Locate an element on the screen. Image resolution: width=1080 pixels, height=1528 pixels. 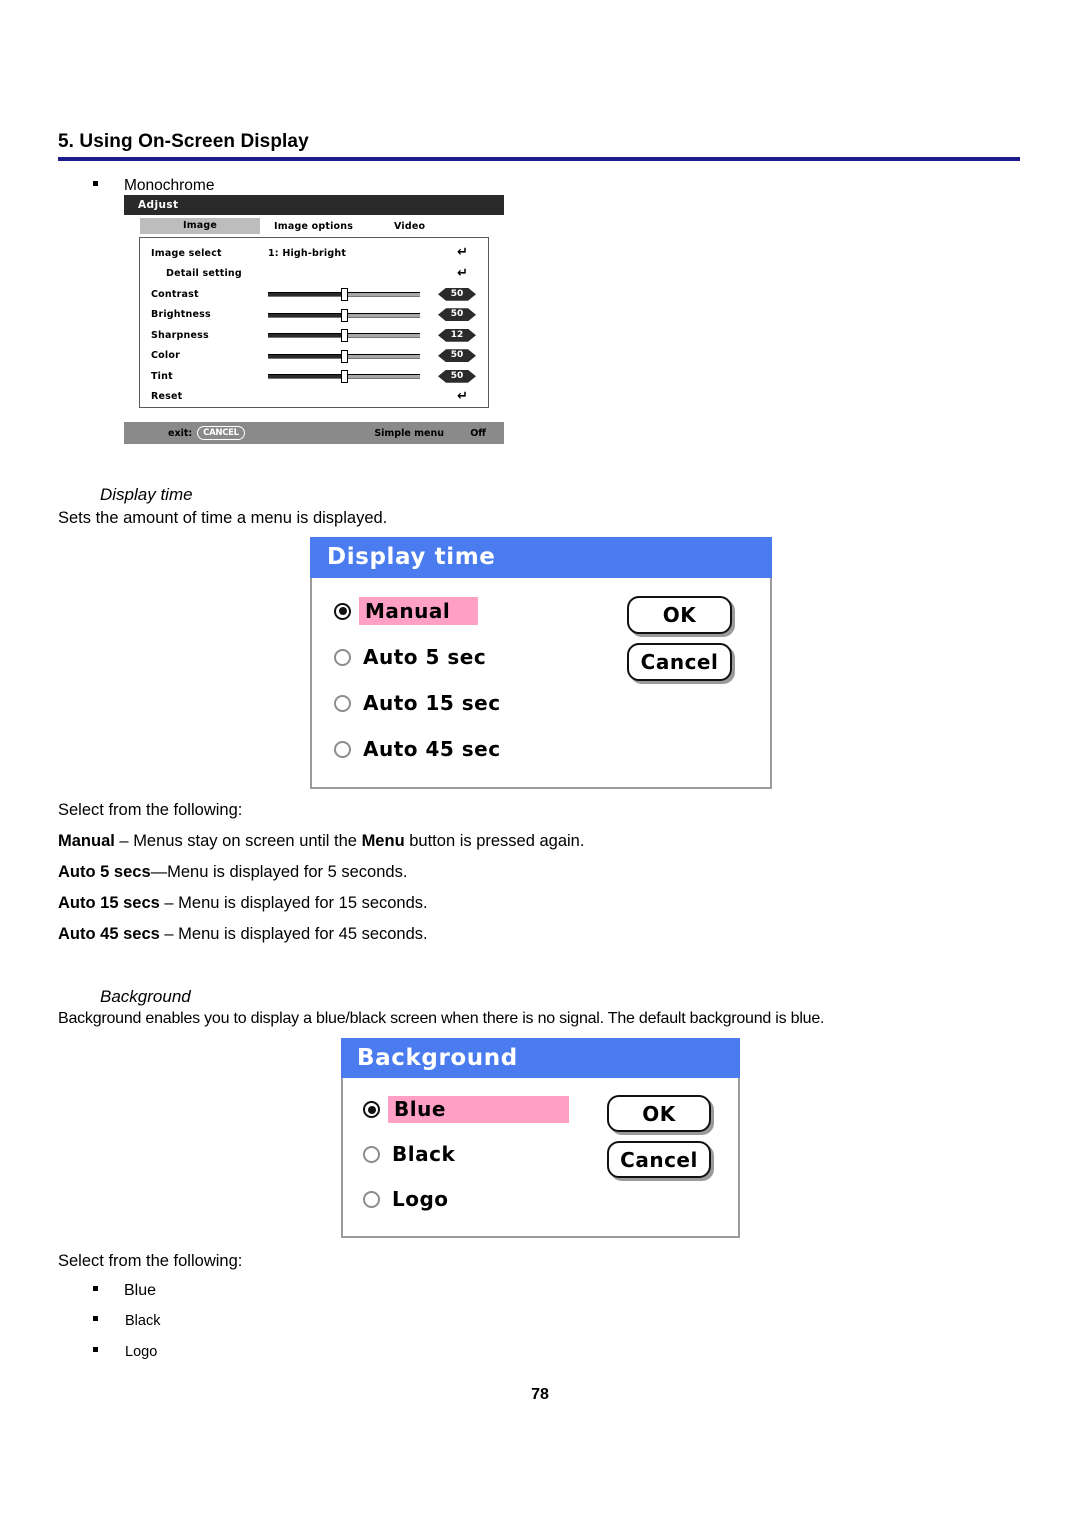
dialog-title-bar: Background is located at coordinates (540, 1058).